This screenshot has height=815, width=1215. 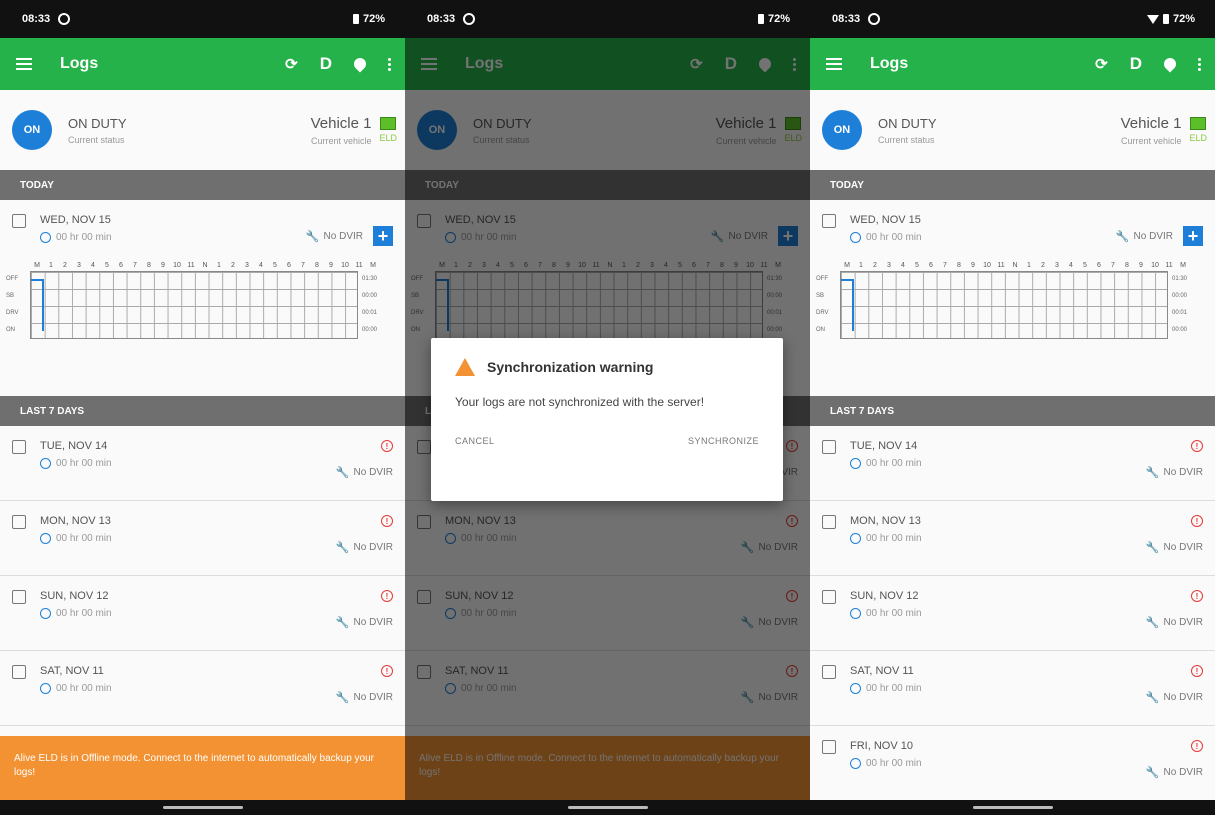 What do you see at coordinates (886, 770) in the screenshot?
I see `log-row-text: FRI, NOV 10 00 hr 00 min` at bounding box center [886, 770].